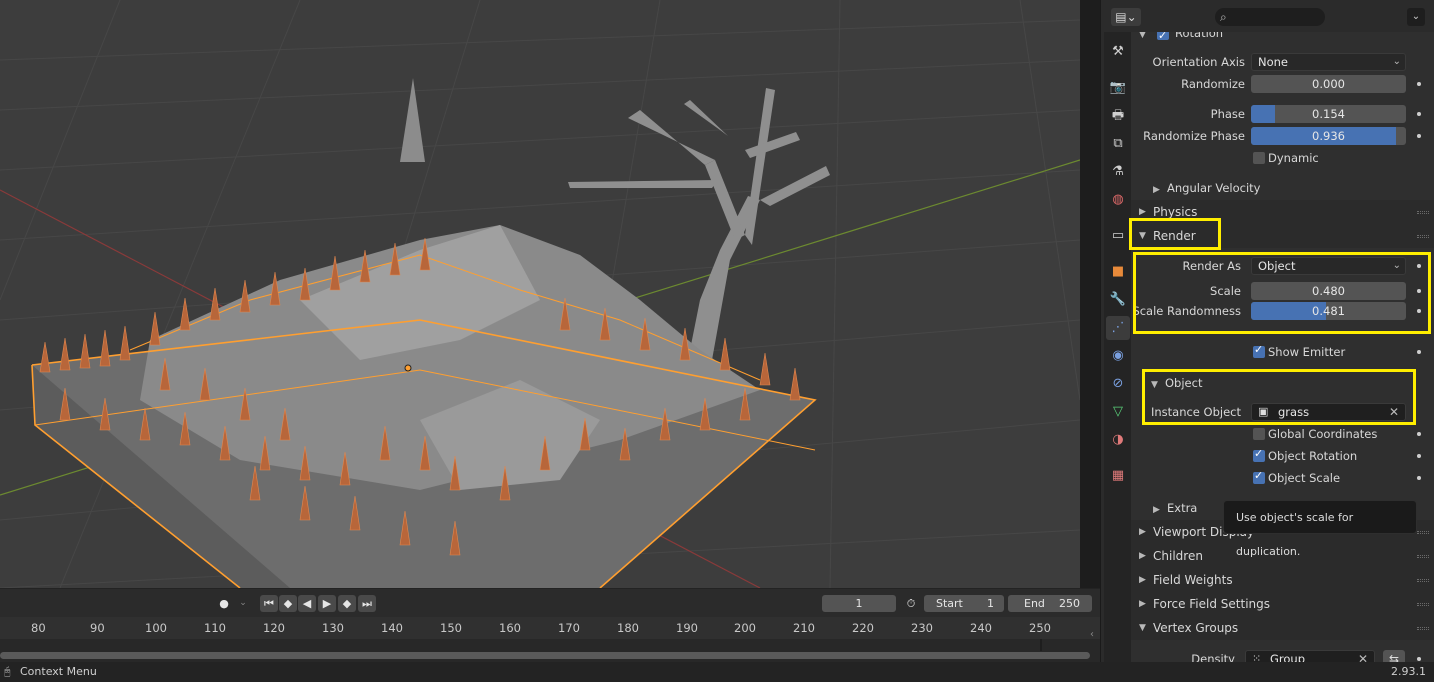 This screenshot has height=682, width=1434. Describe the element at coordinates (1118, 384) in the screenshot. I see `constraints-tab-icon: ⊘` at that location.